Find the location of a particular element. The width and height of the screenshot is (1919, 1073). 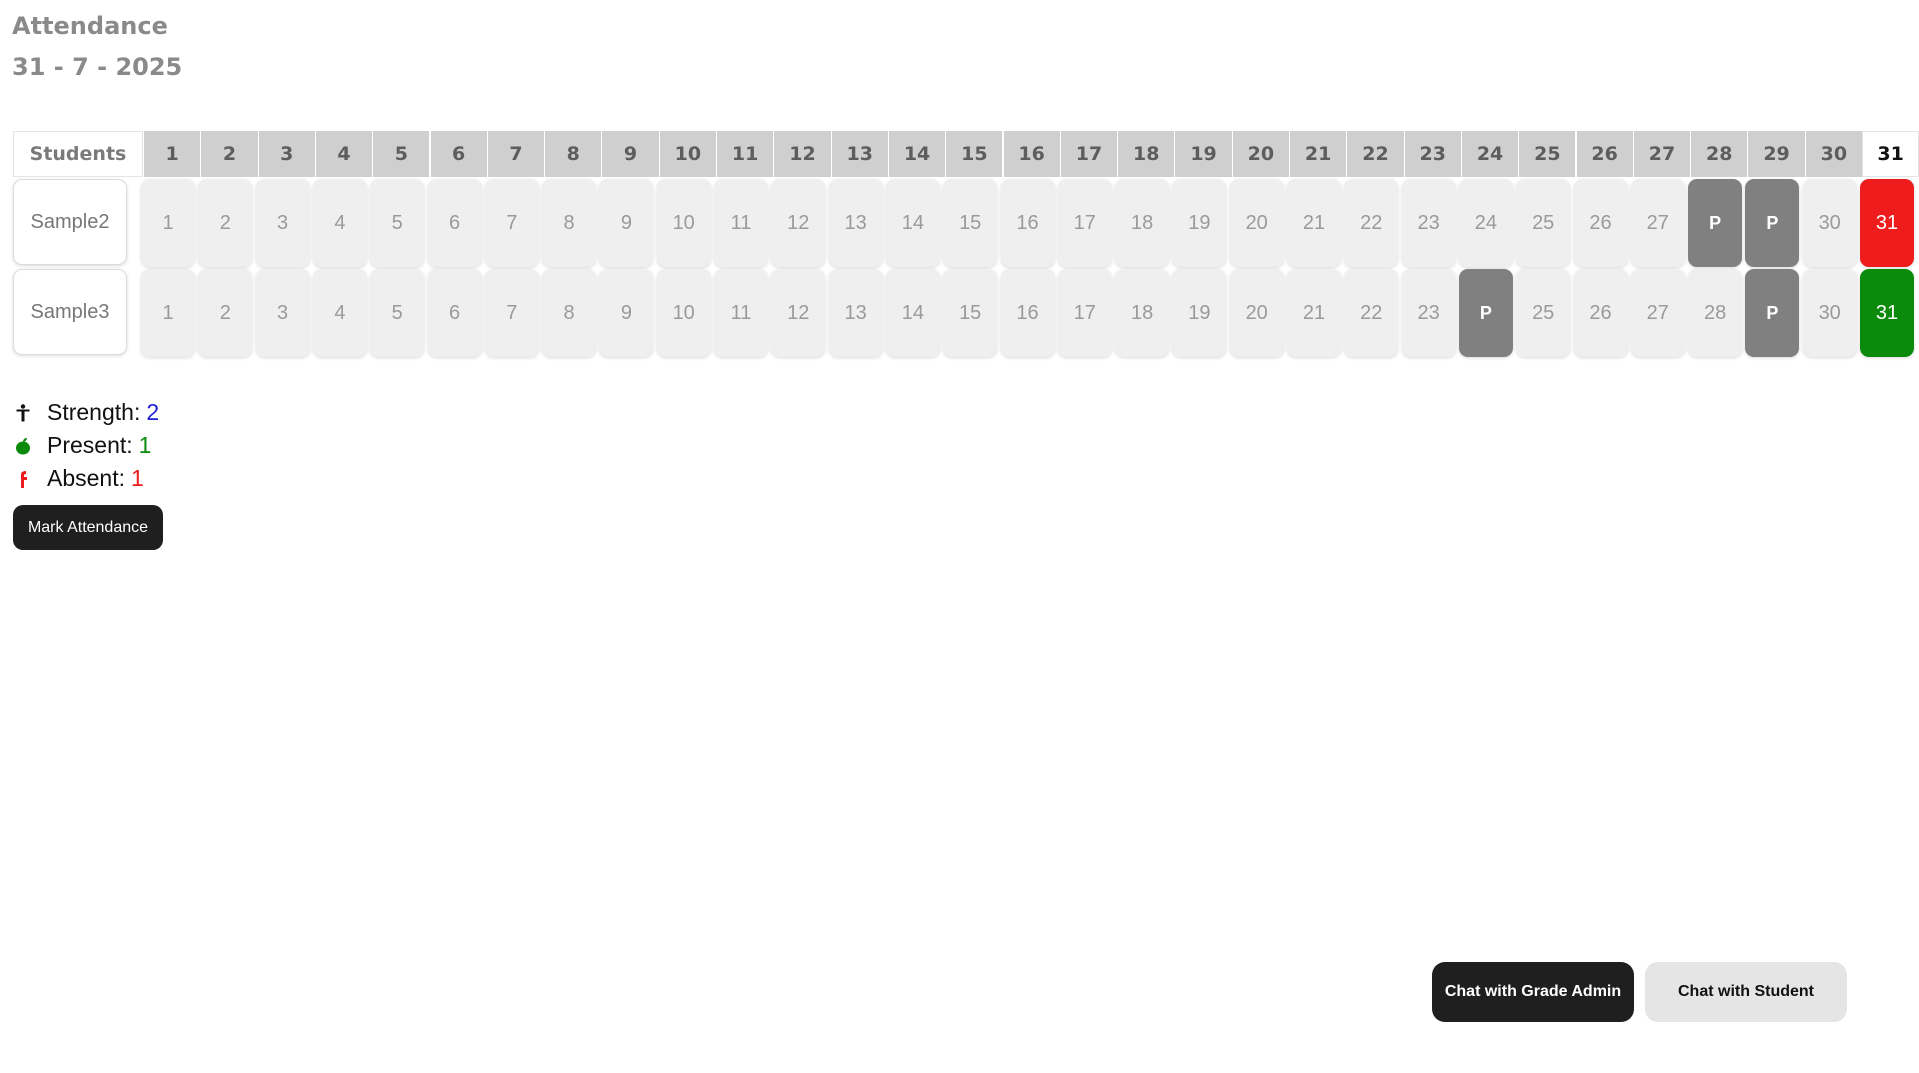

absent-icon is located at coordinates (23, 479).